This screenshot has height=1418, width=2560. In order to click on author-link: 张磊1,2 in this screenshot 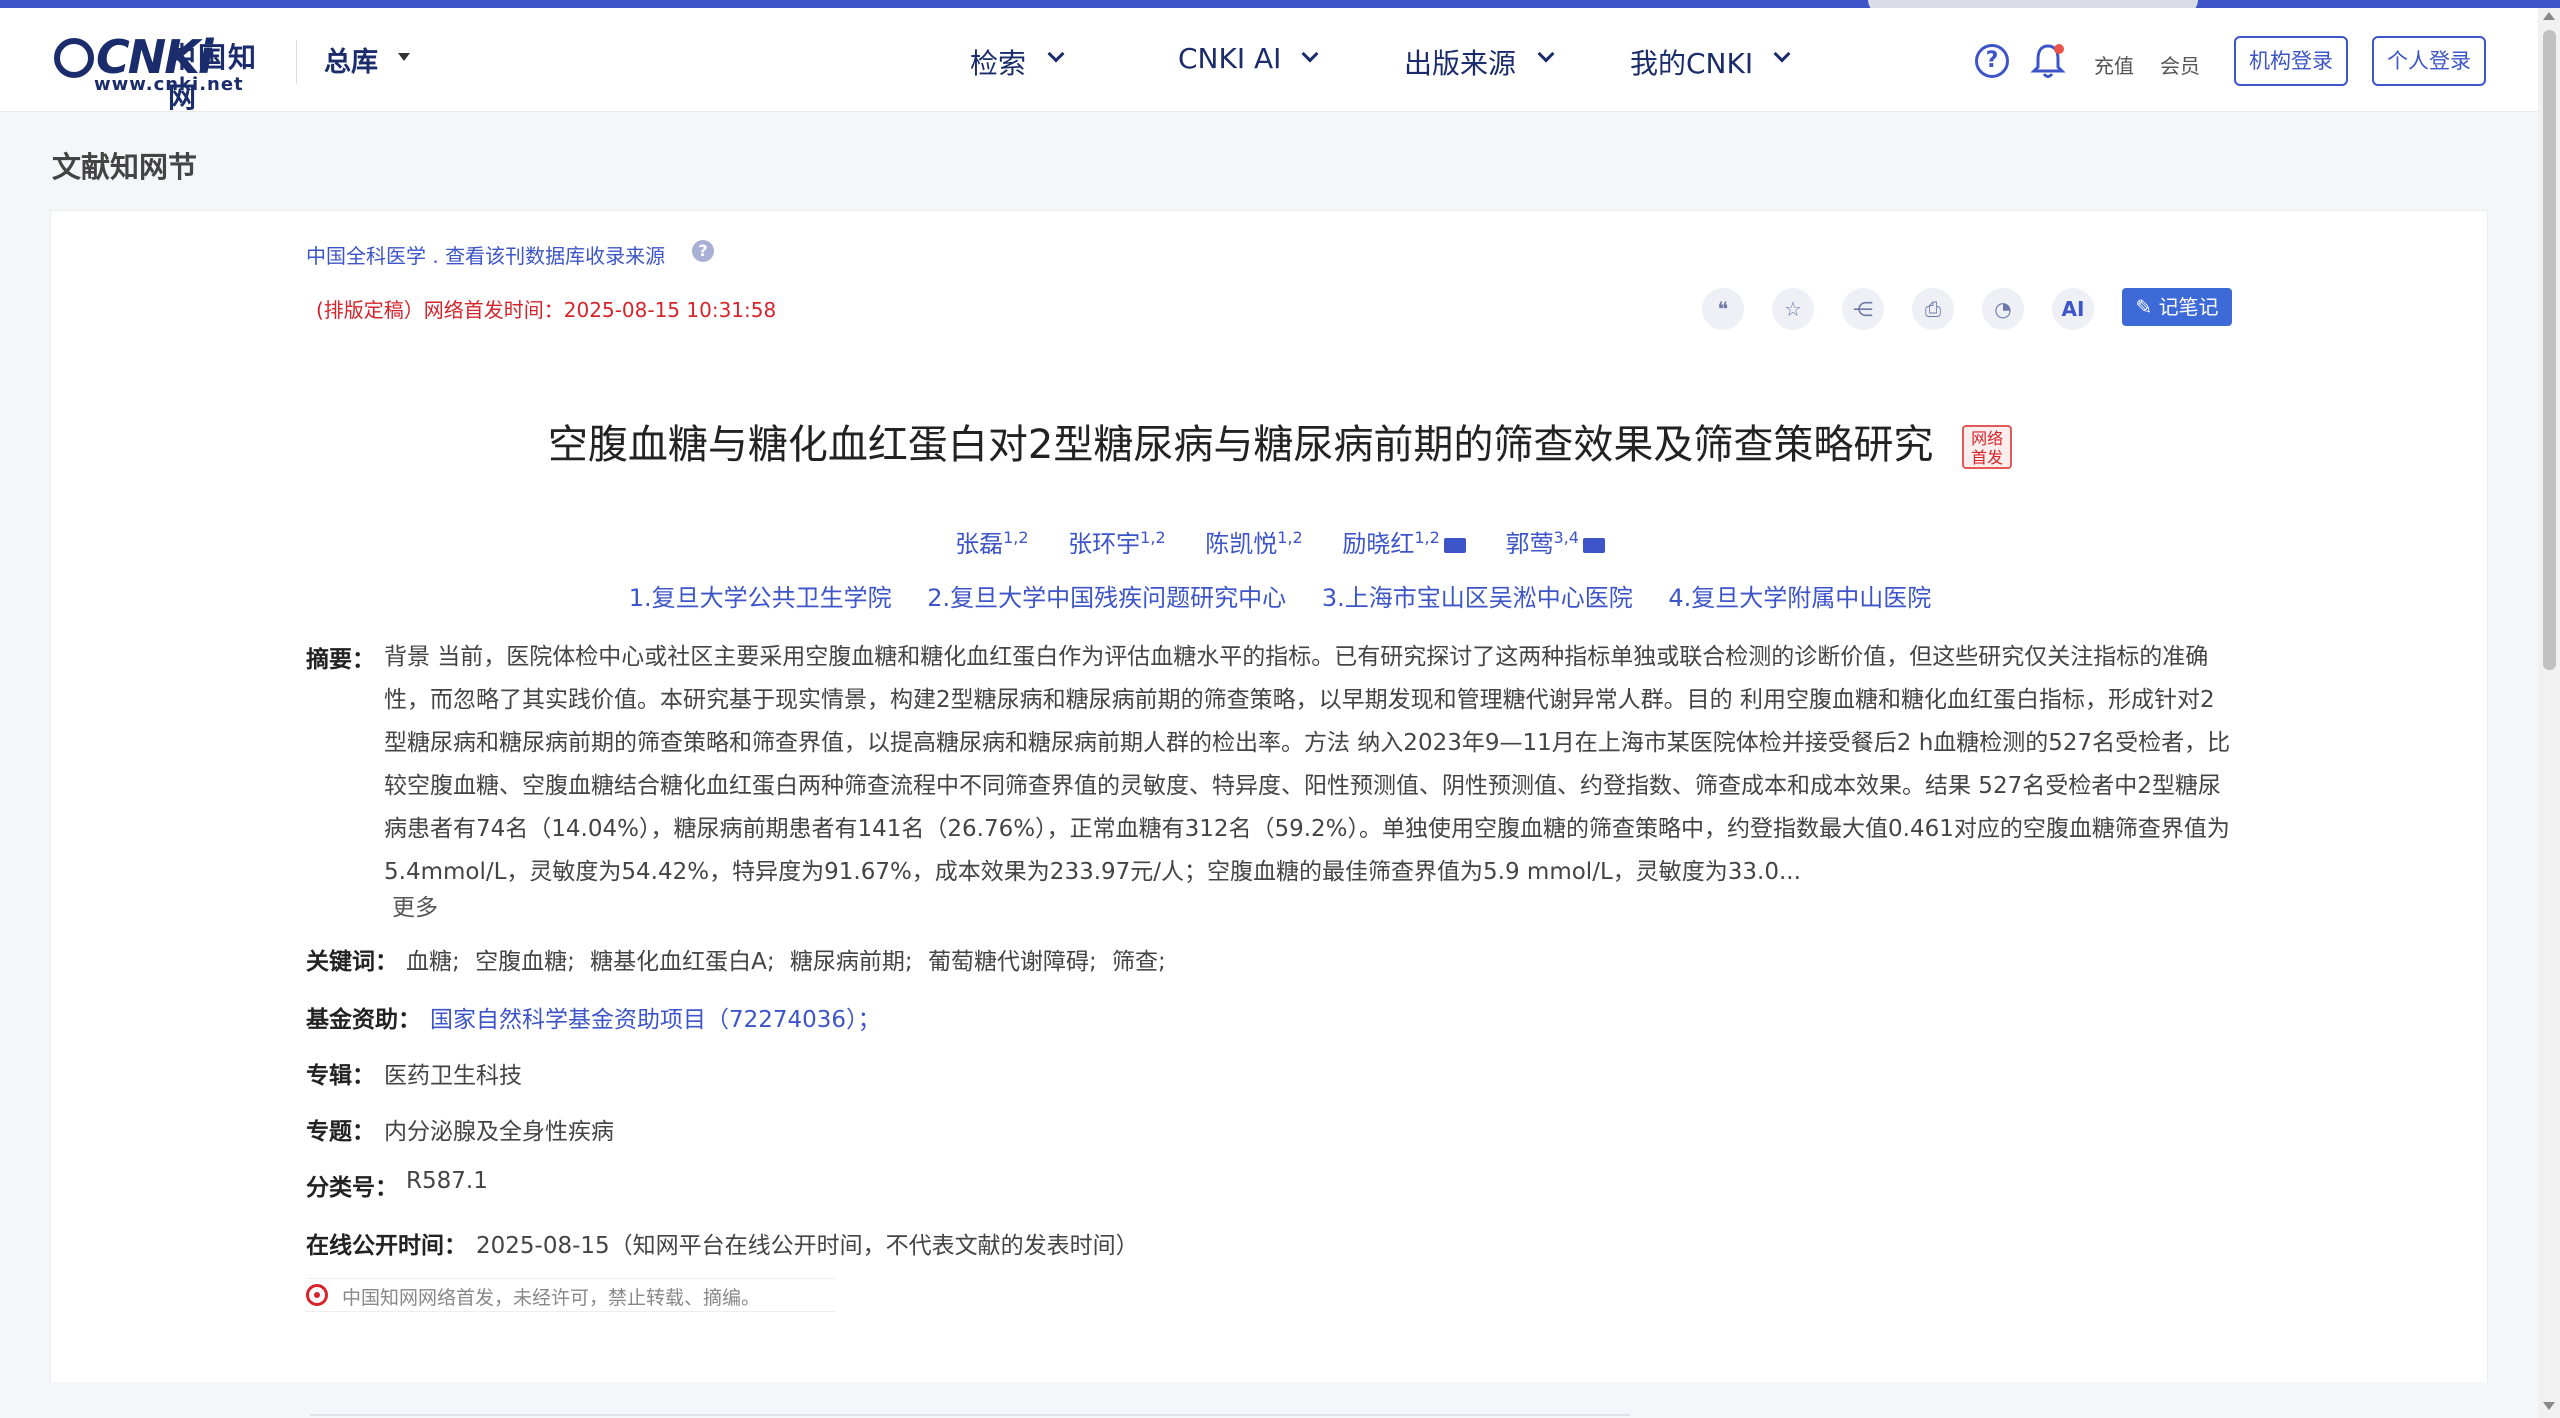, I will do `click(991, 541)`.